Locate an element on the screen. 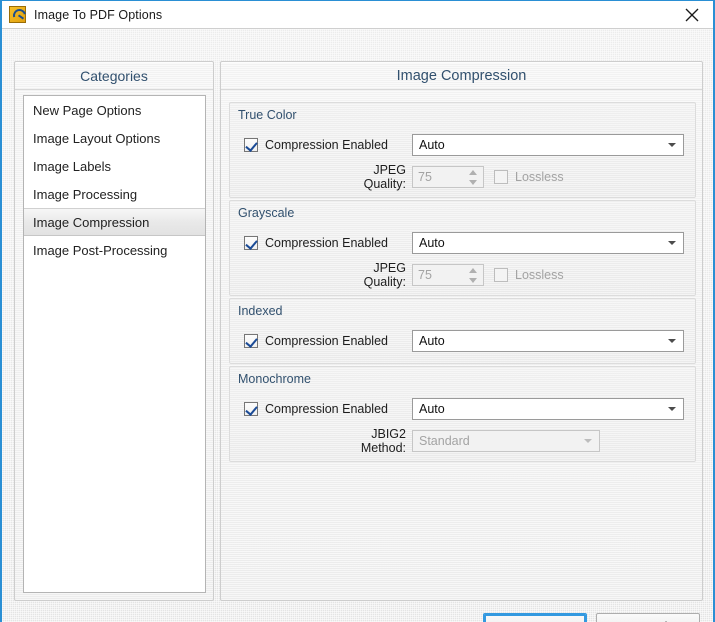  indexed-compression-combo: Auto is located at coordinates (548, 341).